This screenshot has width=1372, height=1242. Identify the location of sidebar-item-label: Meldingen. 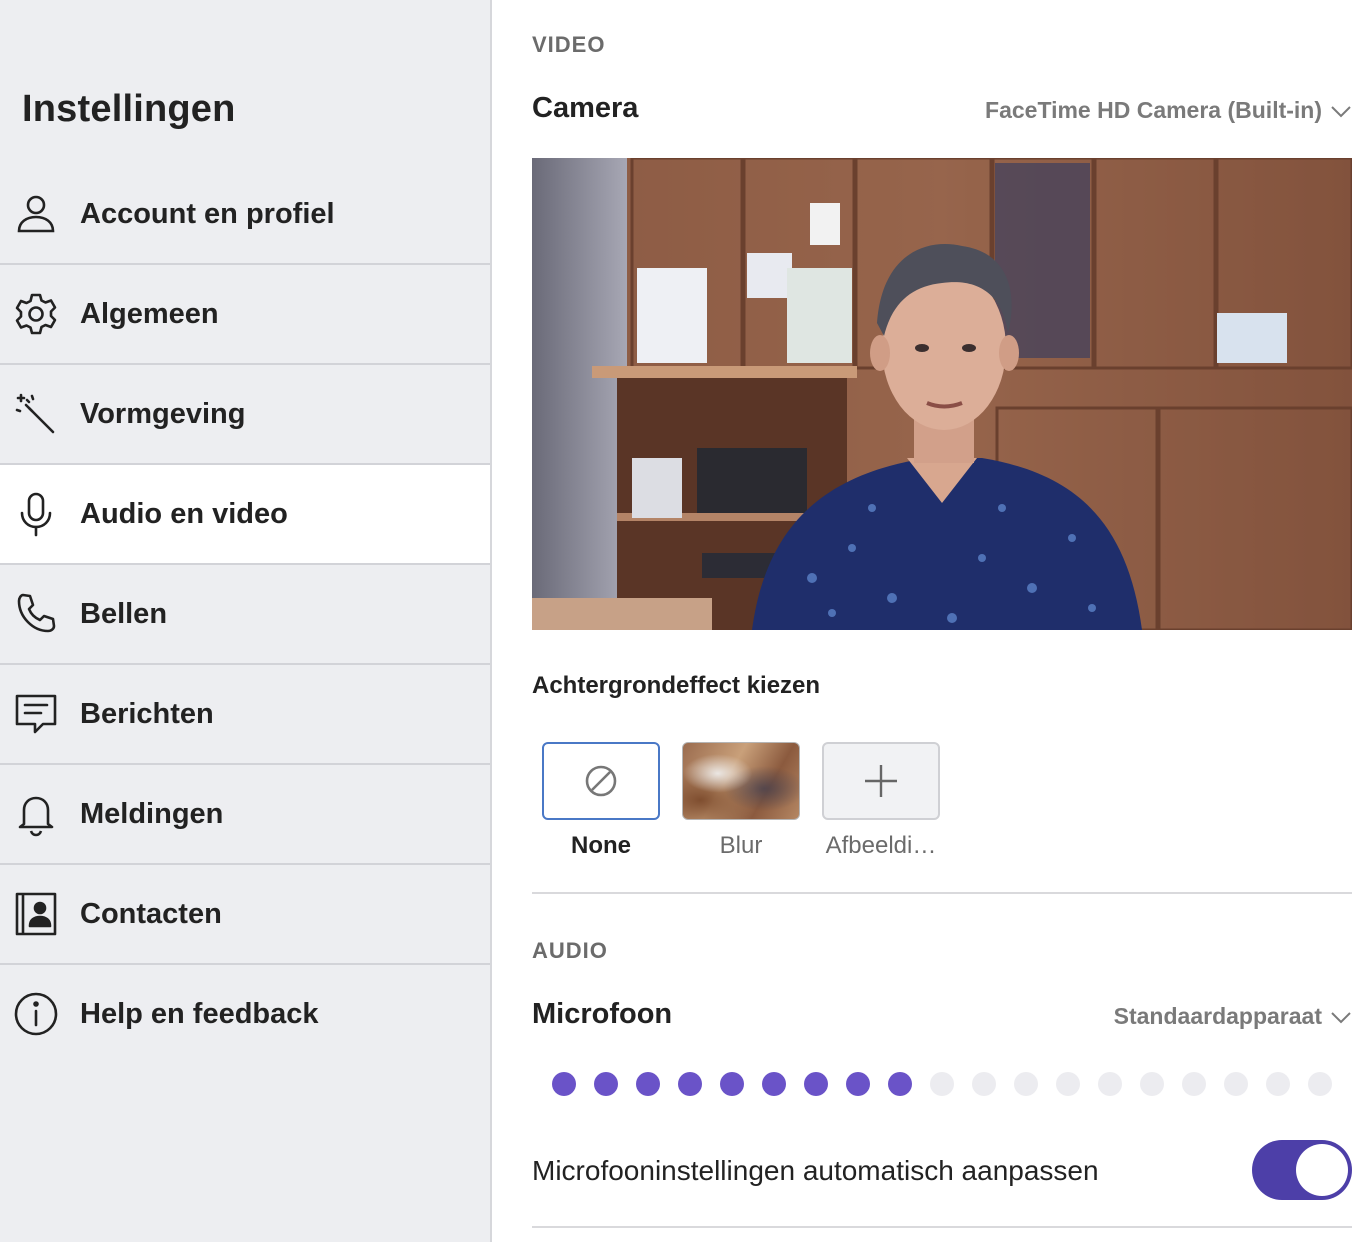
(152, 813).